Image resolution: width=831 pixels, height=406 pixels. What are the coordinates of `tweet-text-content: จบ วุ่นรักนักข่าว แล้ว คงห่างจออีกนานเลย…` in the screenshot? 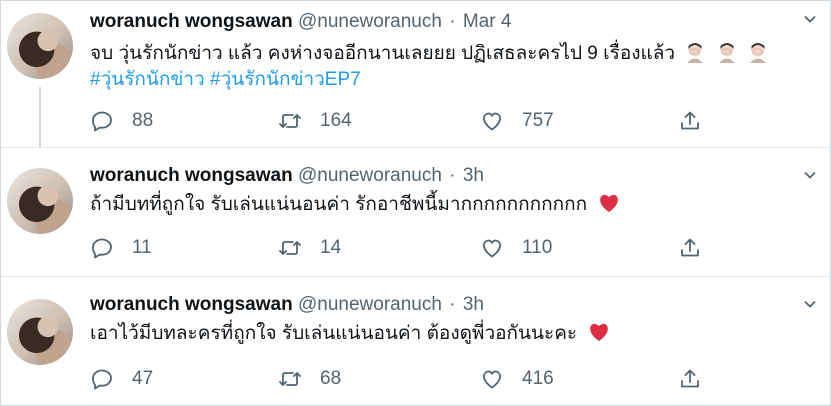 It's located at (383, 53).